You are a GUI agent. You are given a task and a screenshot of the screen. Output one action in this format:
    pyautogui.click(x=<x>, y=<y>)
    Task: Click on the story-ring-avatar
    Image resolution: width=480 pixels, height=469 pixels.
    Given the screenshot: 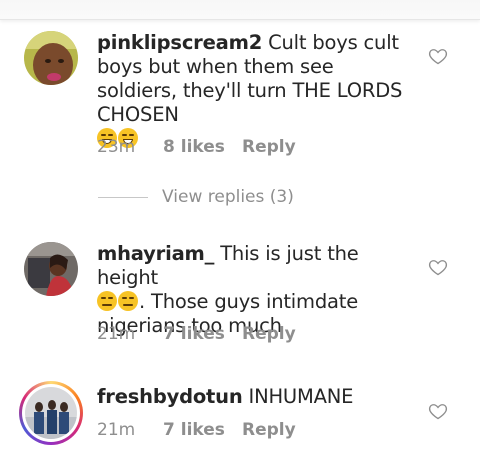 What is the action you would take?
    pyautogui.click(x=51, y=413)
    